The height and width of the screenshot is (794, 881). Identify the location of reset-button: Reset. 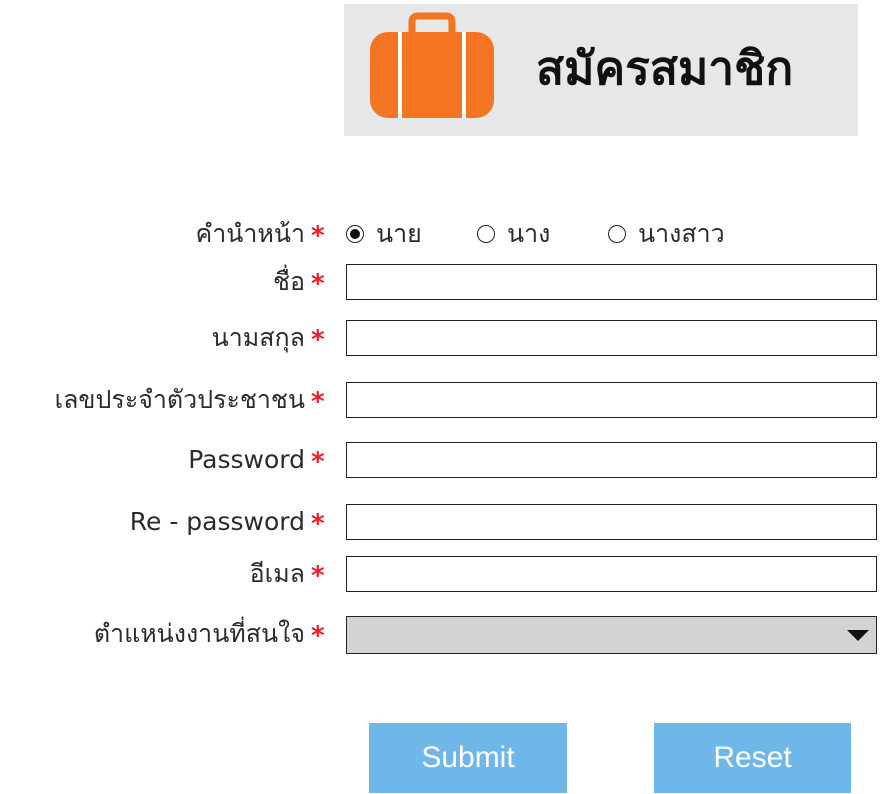
(752, 758).